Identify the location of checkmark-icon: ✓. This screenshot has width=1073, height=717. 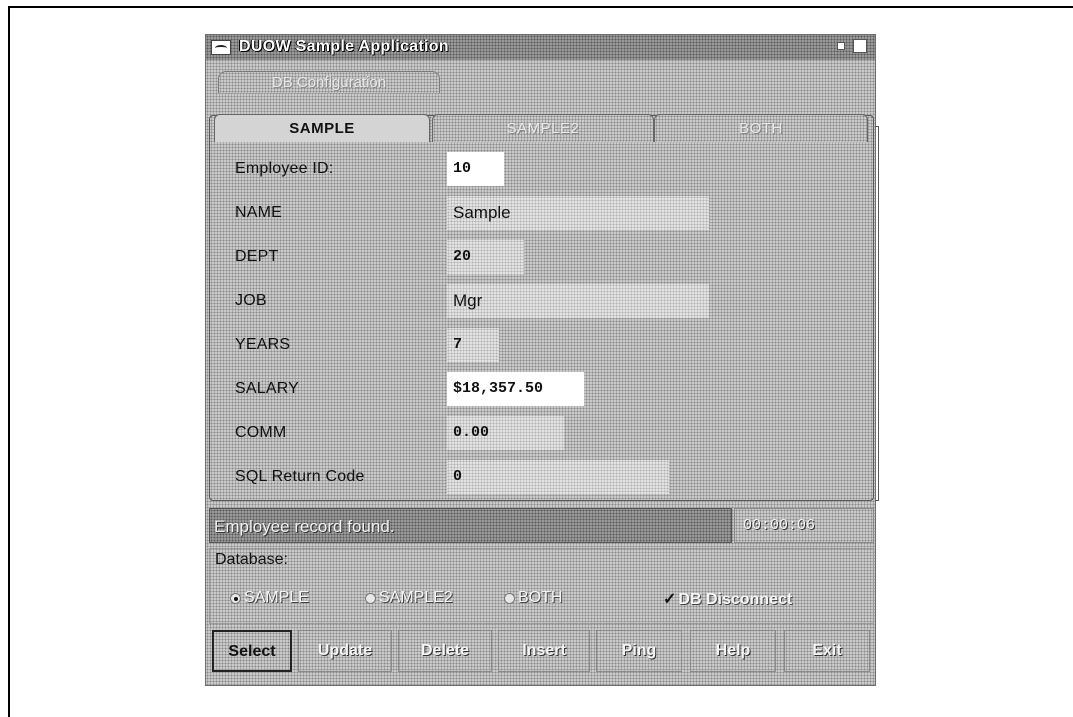
(670, 599).